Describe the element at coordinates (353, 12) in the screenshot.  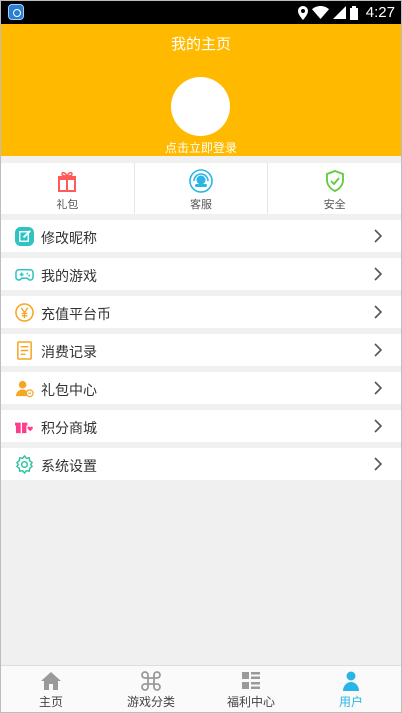
I see `battery-icon` at that location.